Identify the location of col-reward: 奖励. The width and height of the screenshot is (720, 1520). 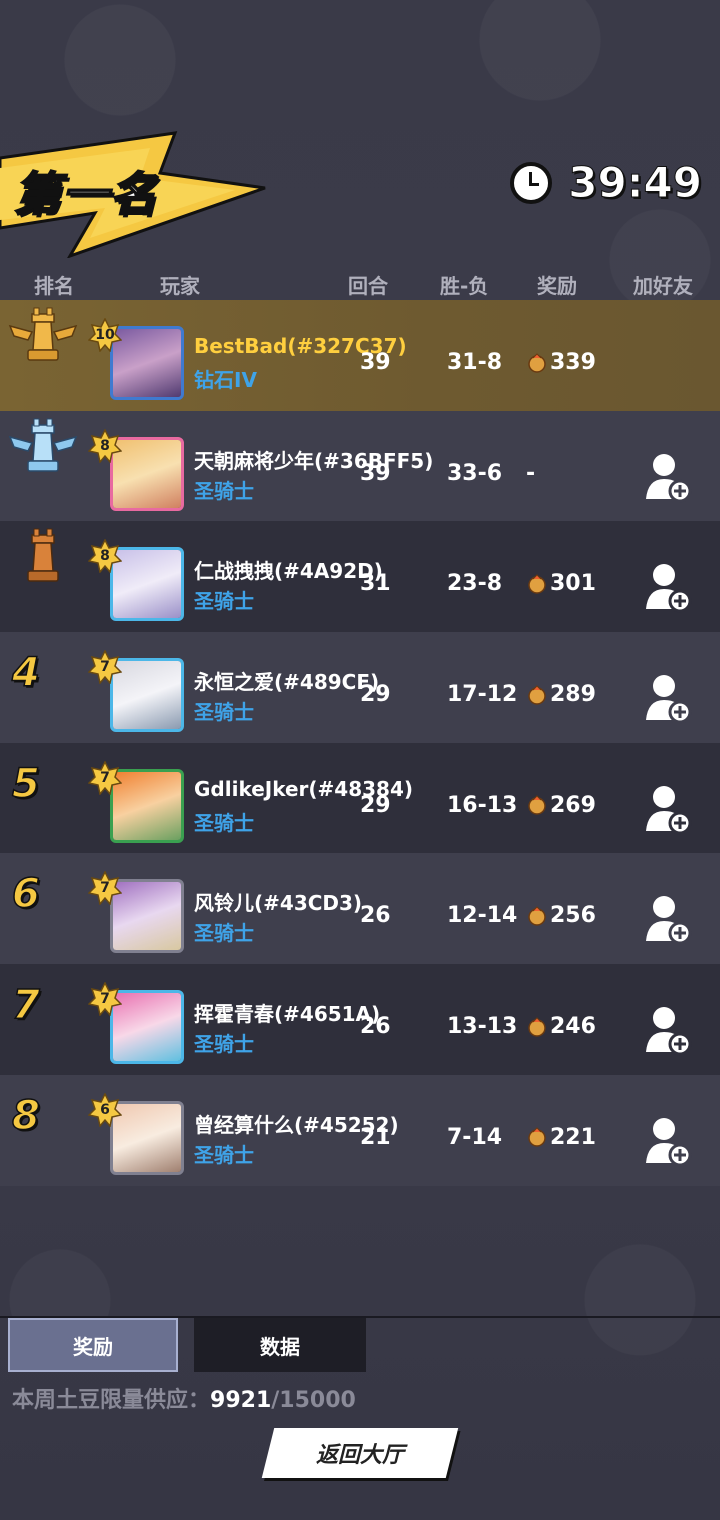
(557, 286).